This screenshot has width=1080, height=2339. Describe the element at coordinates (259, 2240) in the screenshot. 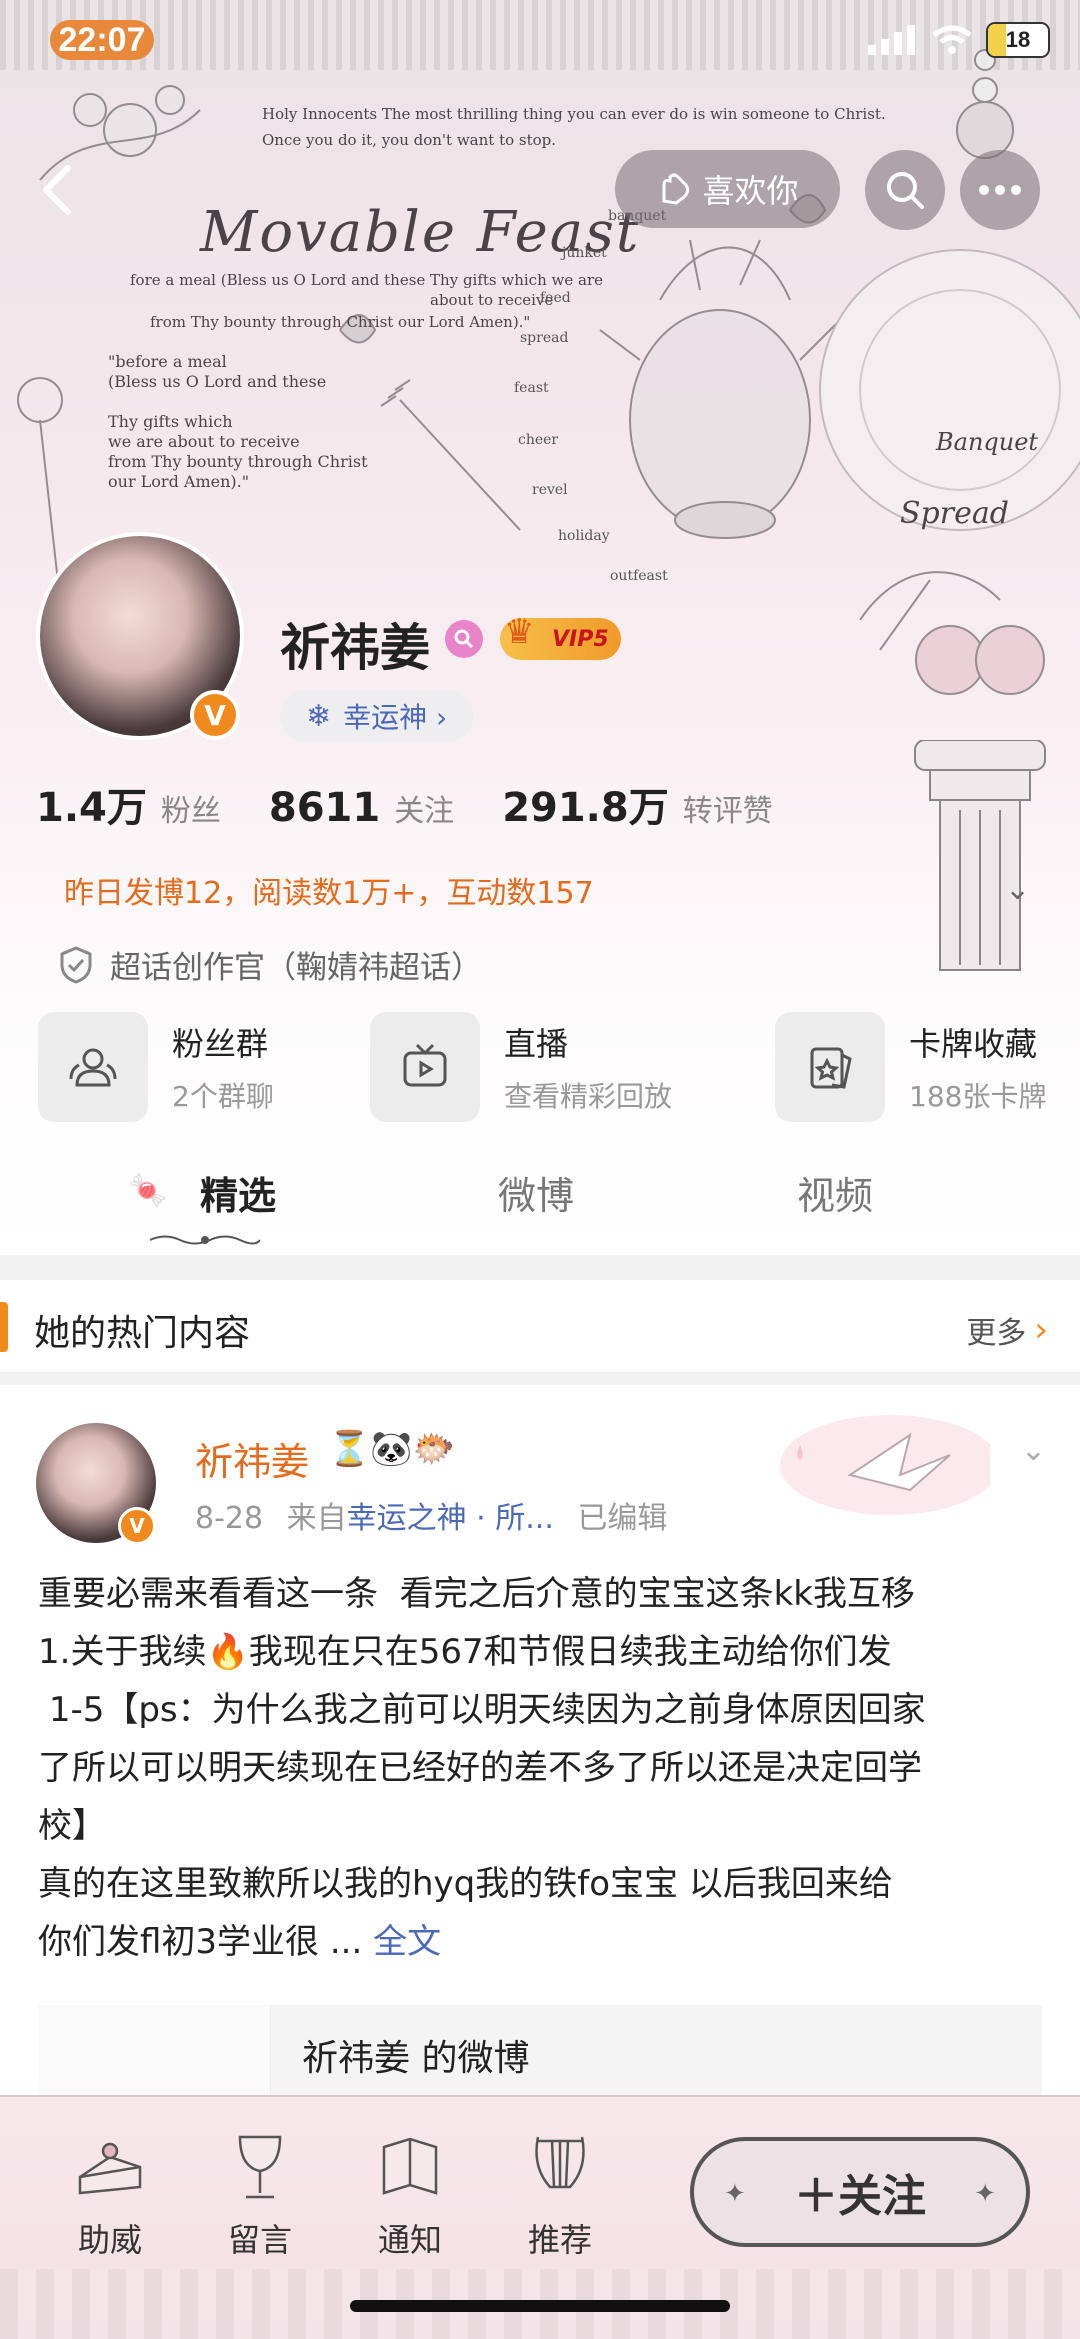

I see `message-label: 留言` at that location.